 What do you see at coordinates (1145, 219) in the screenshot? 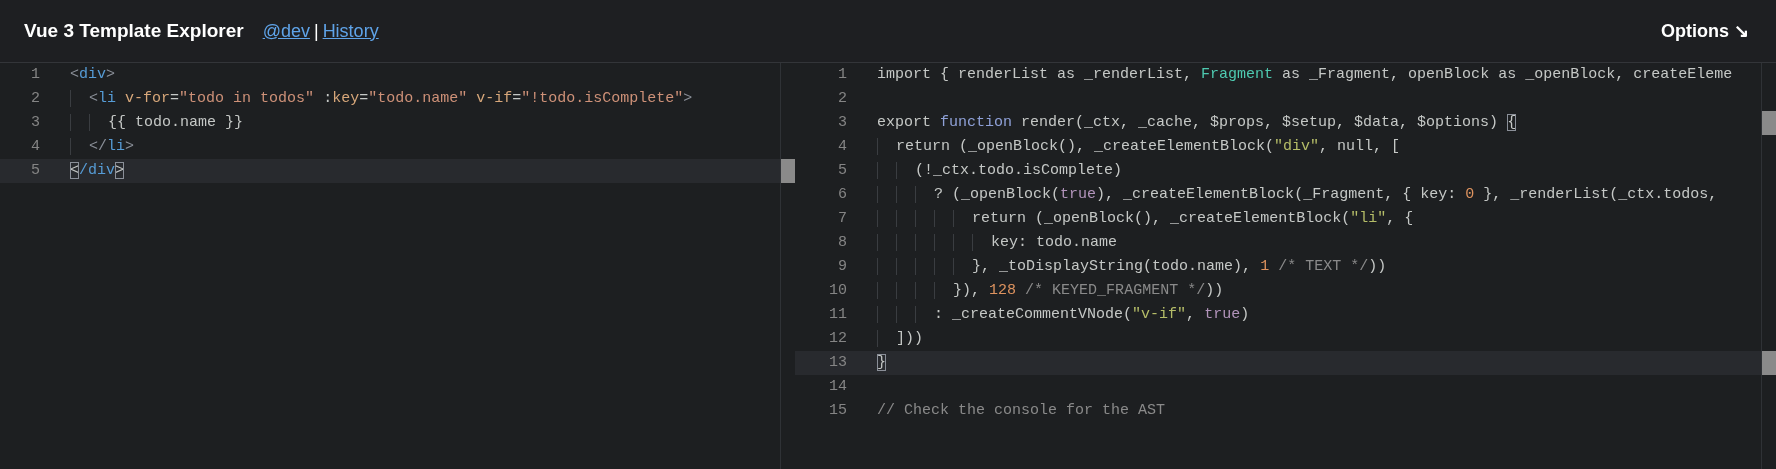
I see `code-line: return (_openBlock(), _createElementBlock("li", {` at bounding box center [1145, 219].